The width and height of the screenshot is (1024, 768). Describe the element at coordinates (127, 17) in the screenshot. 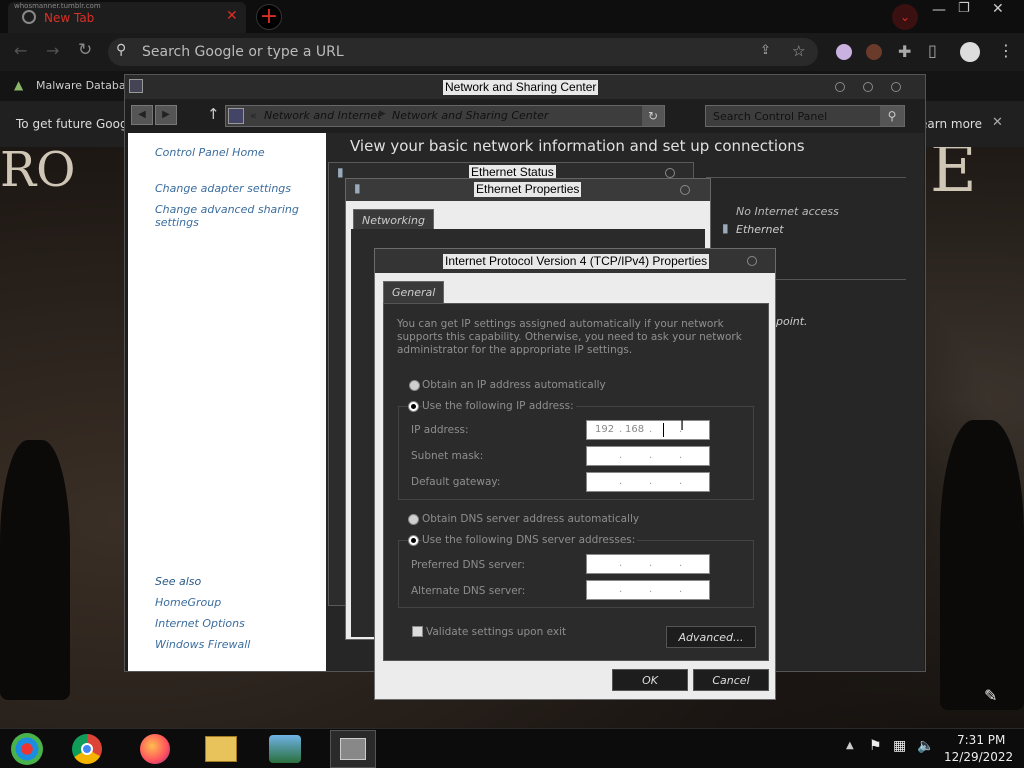

I see `browser-tab: whosmanner.tumblr.com New Tab ✕` at that location.